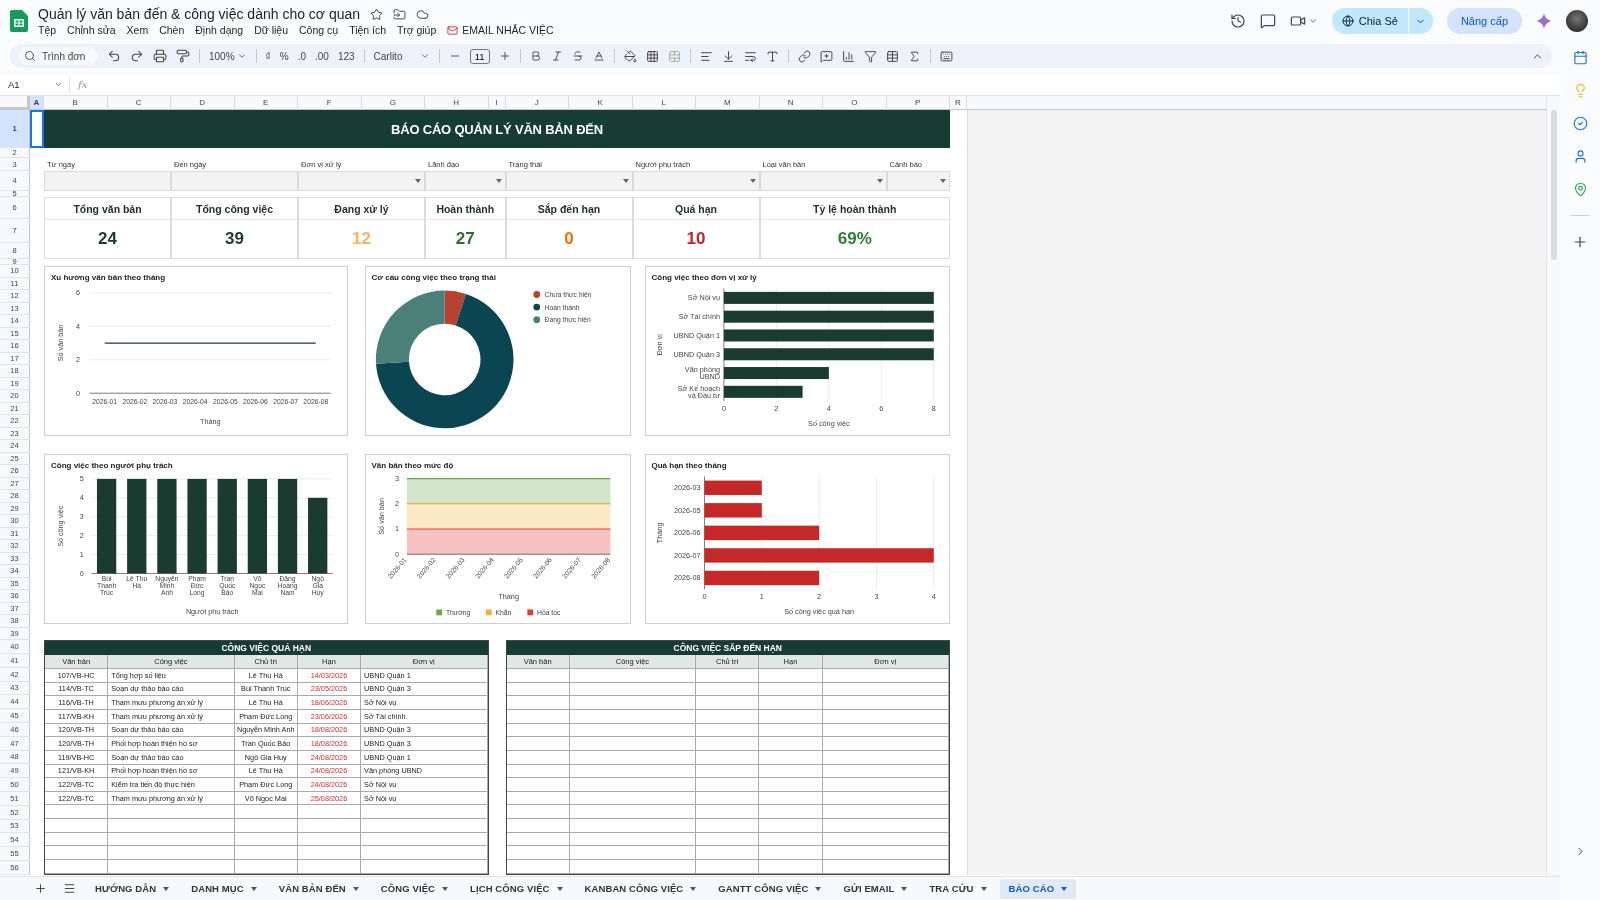 The image size is (1600, 900). I want to click on input-tools-icon, so click(946, 56).